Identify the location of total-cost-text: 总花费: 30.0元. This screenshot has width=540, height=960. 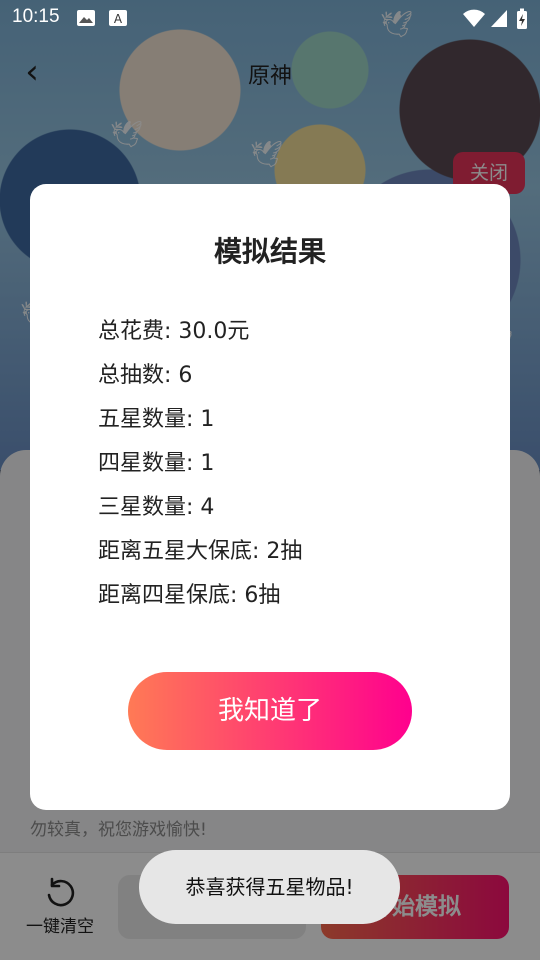
(174, 331).